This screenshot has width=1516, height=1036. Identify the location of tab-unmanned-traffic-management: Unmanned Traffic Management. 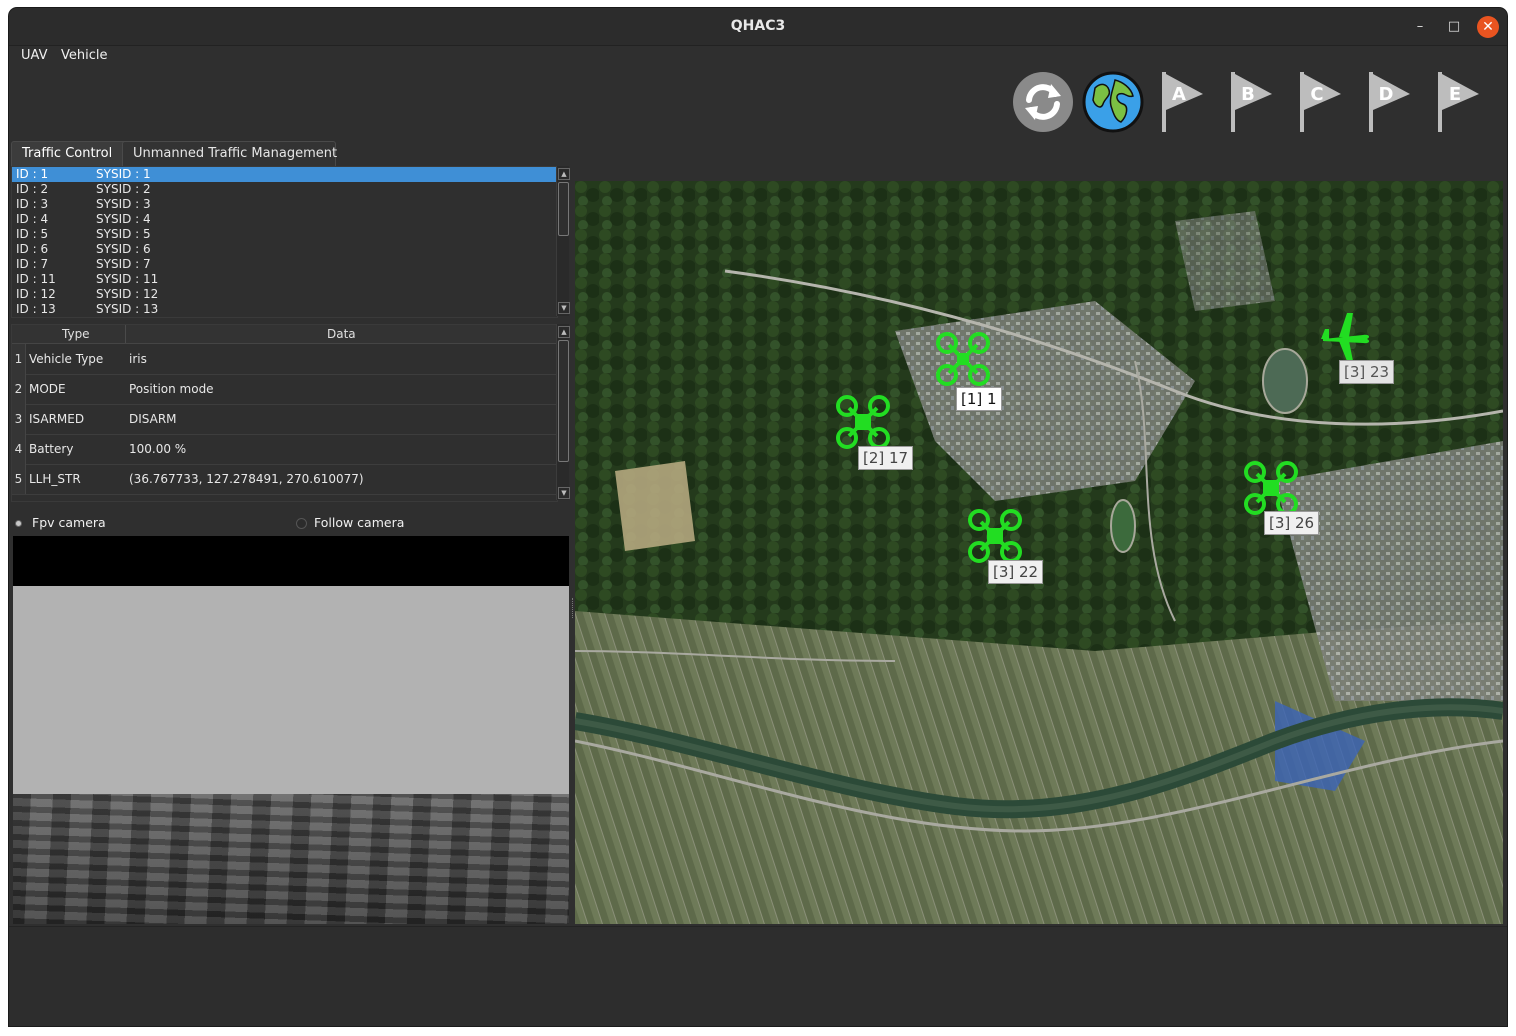
(229, 153).